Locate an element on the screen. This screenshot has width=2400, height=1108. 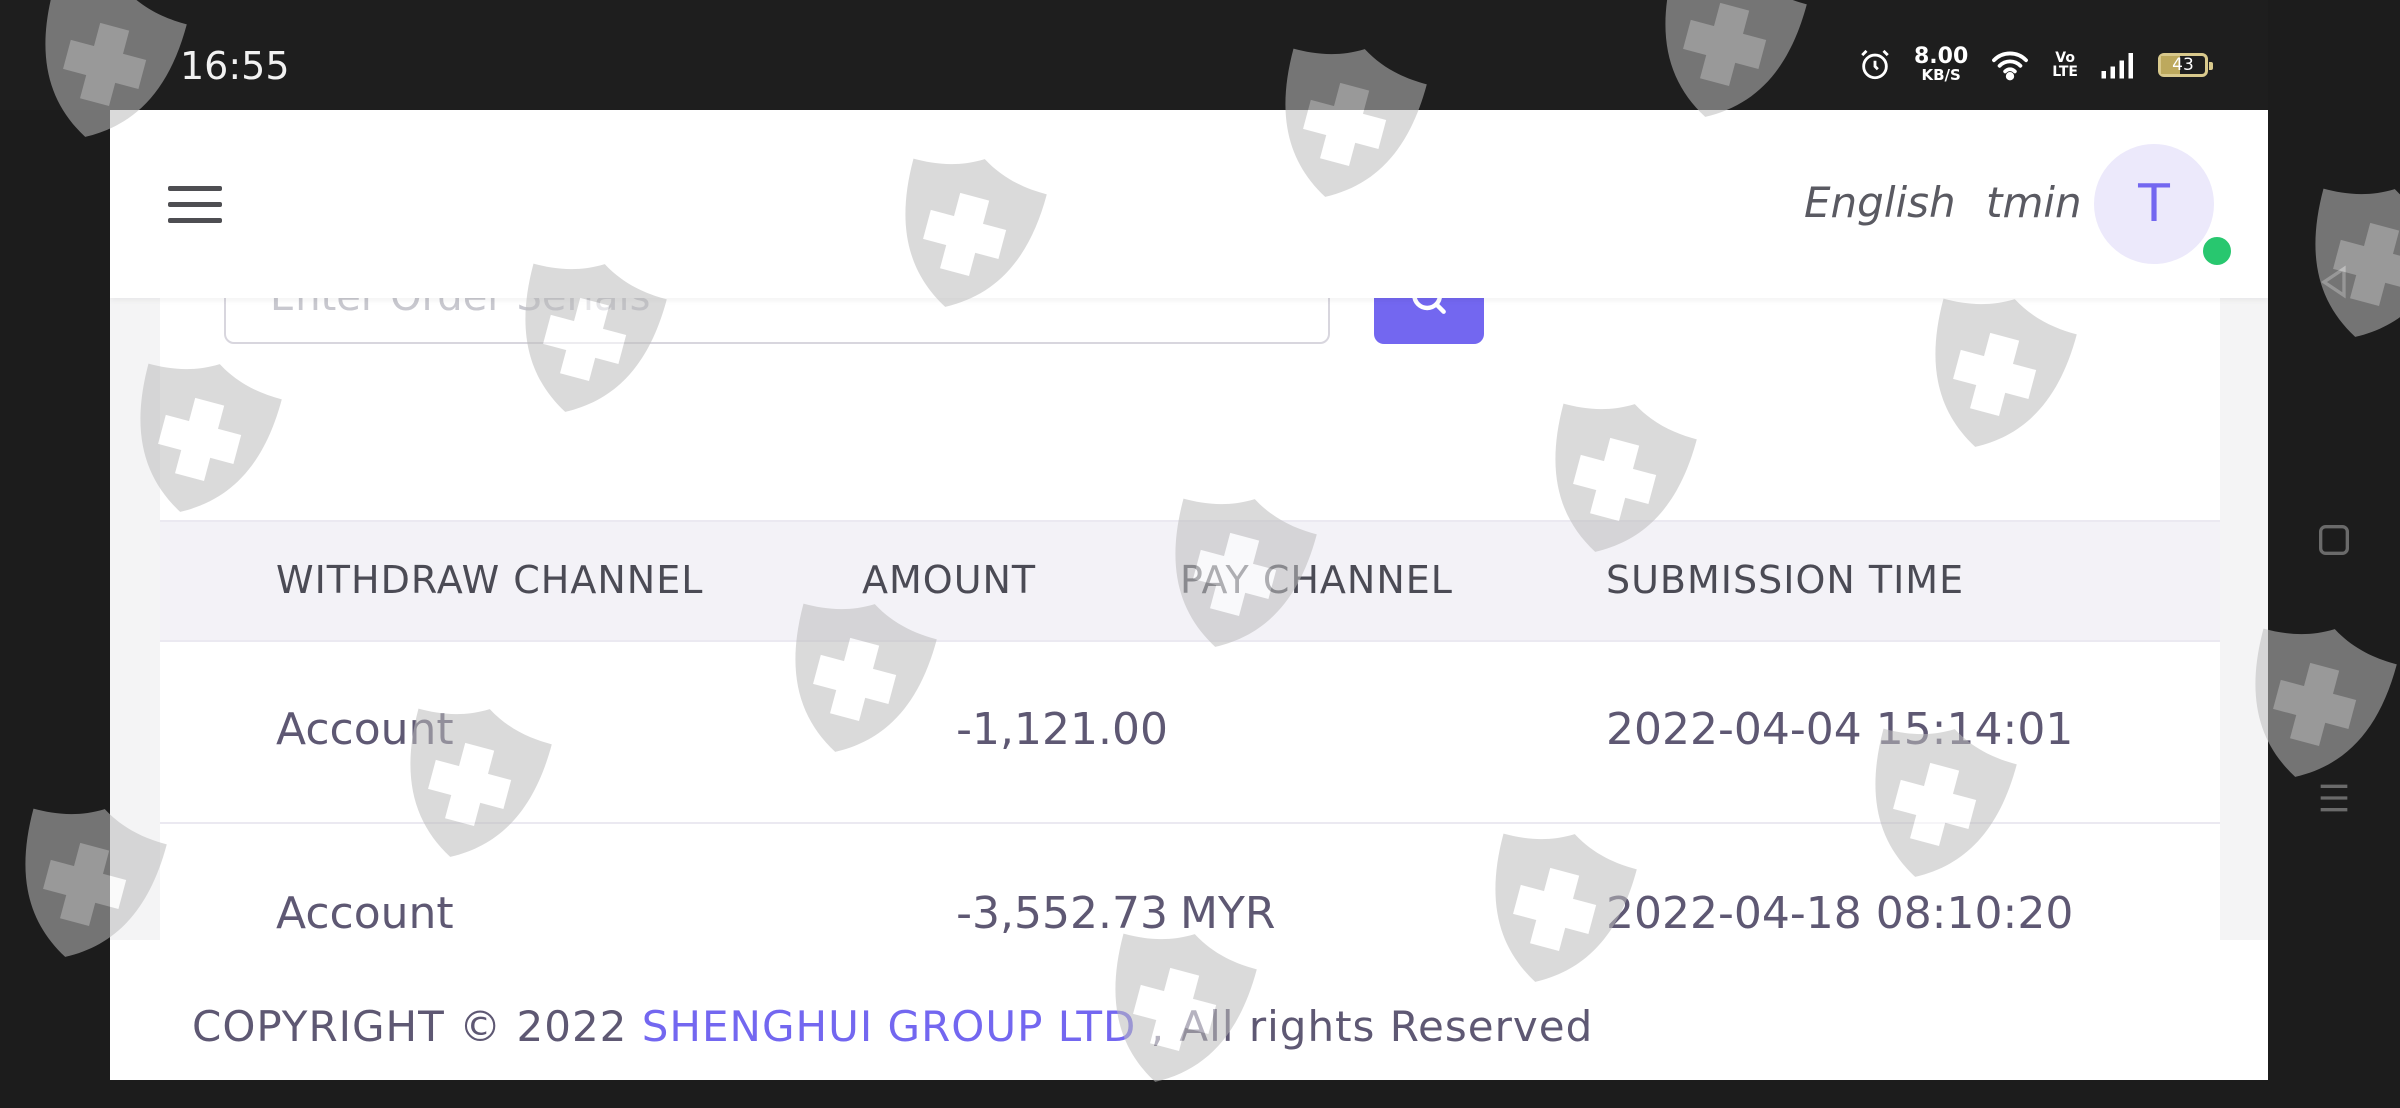
network-speed-unit: KB/S is located at coordinates (1941, 75).